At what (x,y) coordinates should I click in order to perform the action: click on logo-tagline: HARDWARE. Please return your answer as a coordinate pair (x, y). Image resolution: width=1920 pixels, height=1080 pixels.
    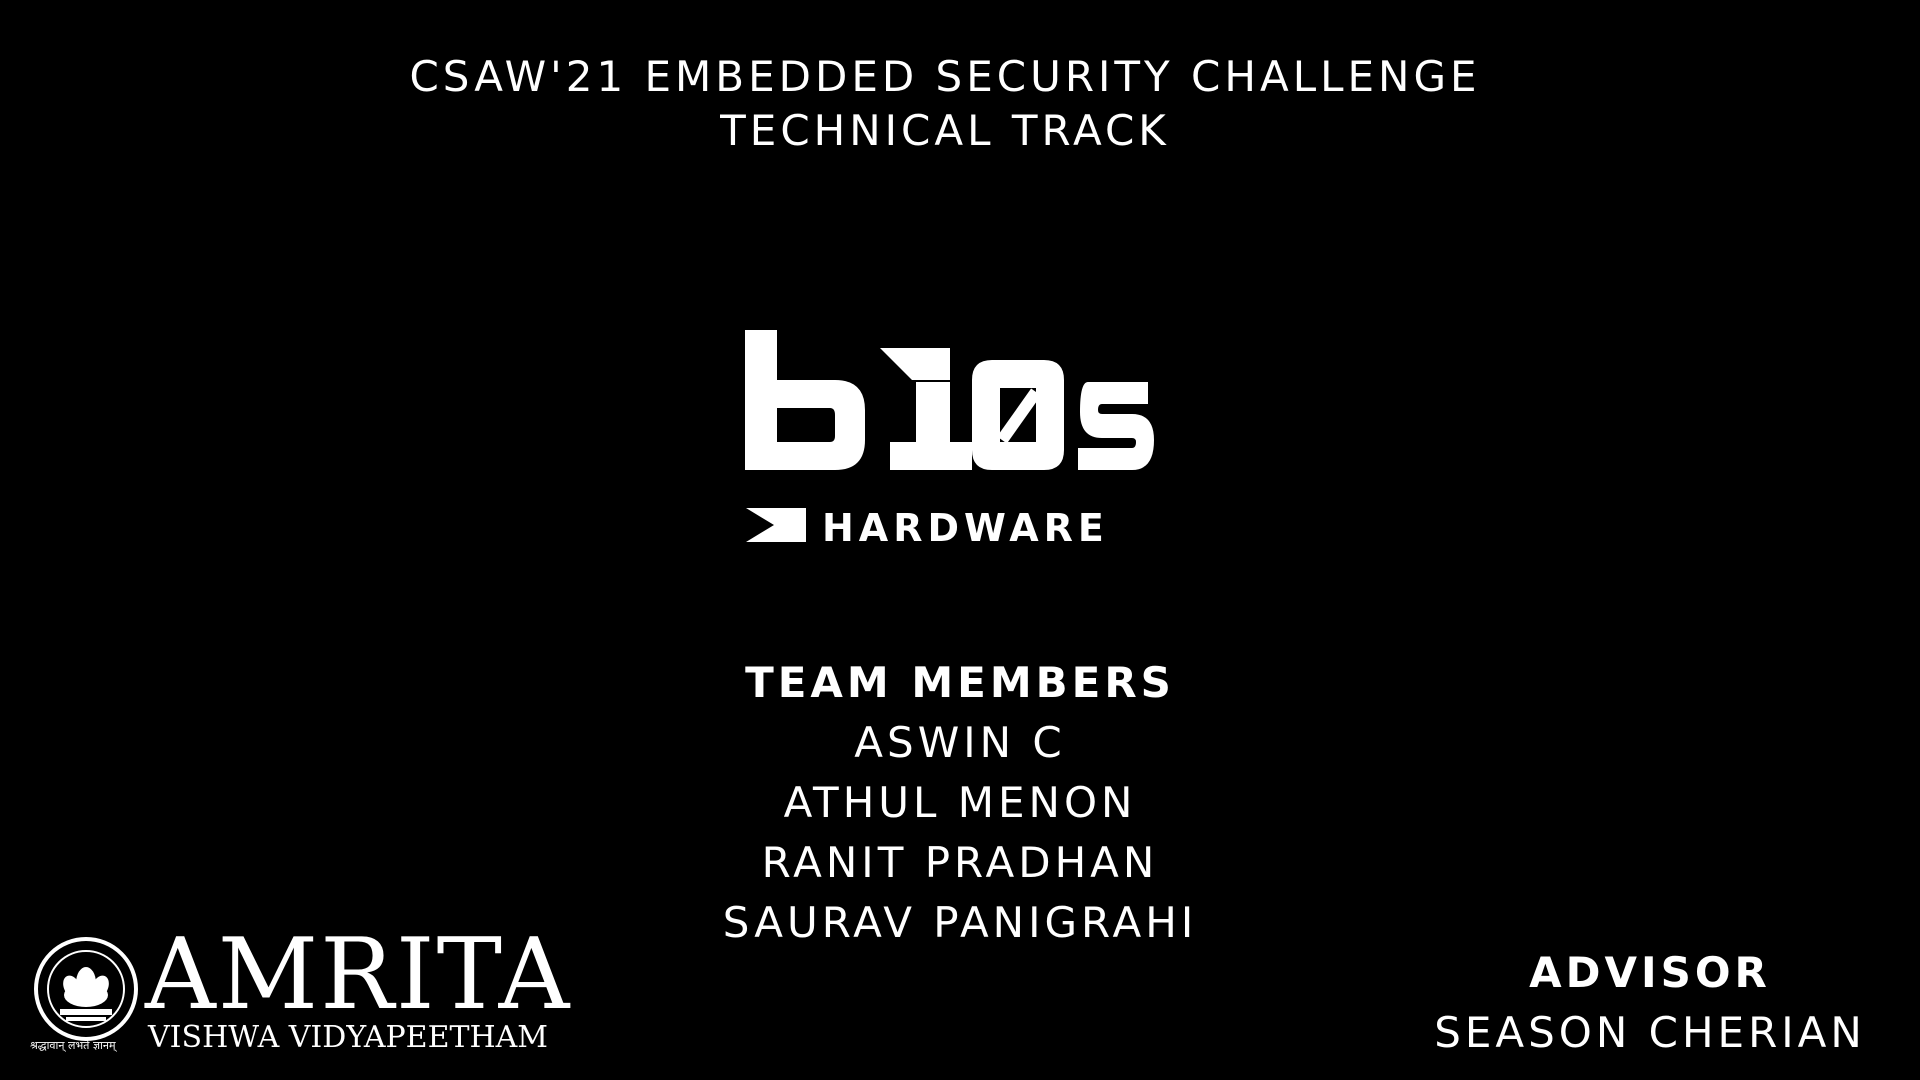
    Looking at the image, I should click on (965, 528).